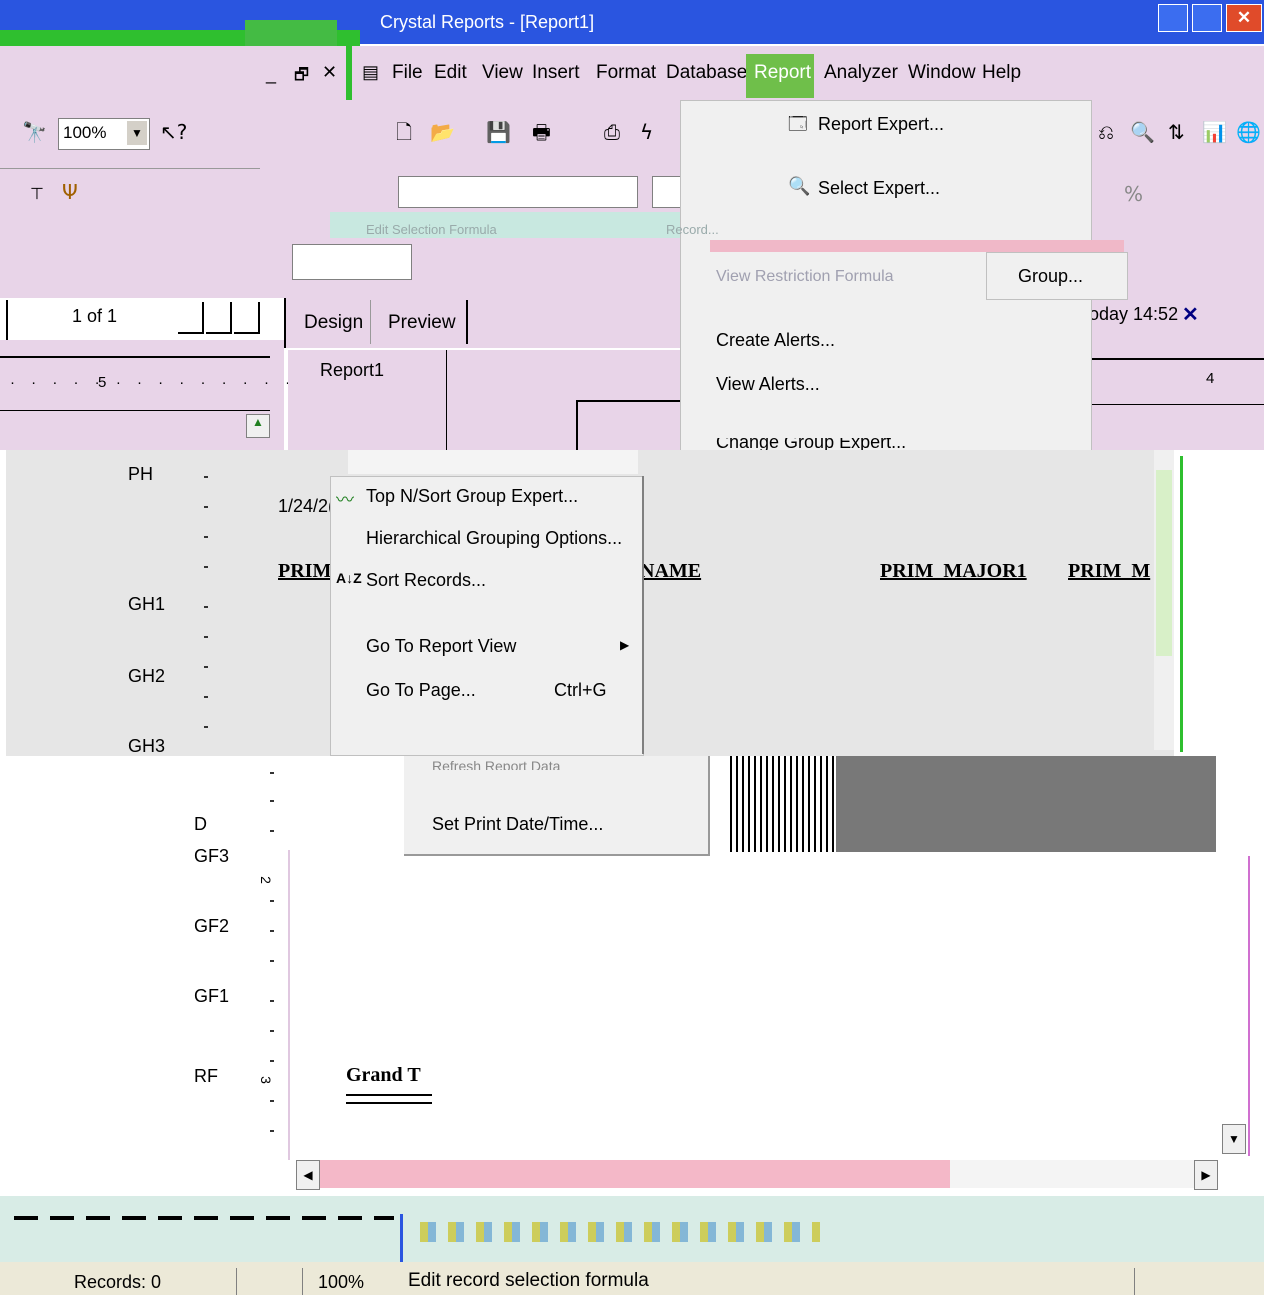 Image resolution: width=1264 pixels, height=1295 pixels. I want to click on status-message: Edit record selection formula, so click(528, 1280).